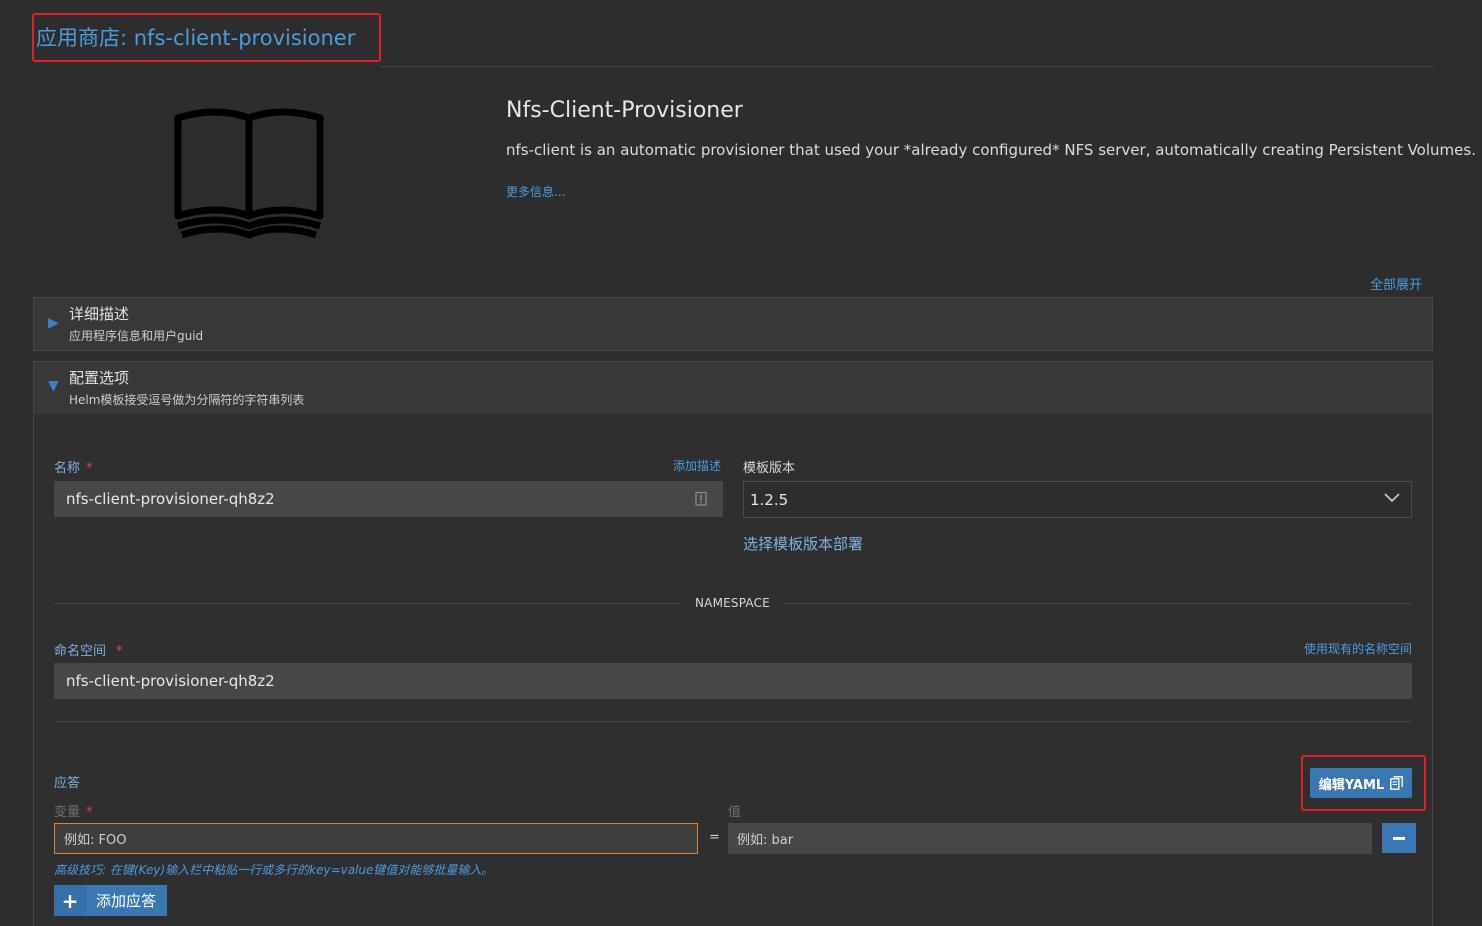 Image resolution: width=1482 pixels, height=926 pixels. I want to click on caret-right-icon: ▶, so click(53, 323).